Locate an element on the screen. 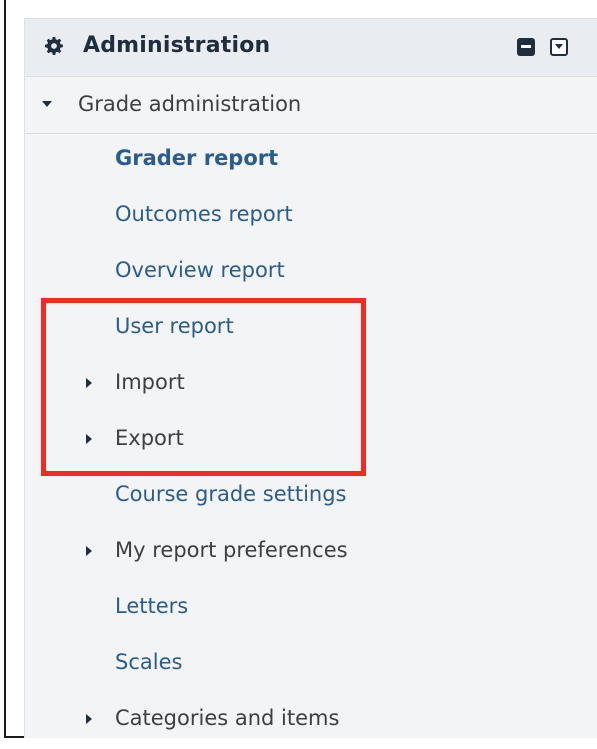 This screenshot has width=597, height=749. nav-link-export: Export is located at coordinates (149, 438).